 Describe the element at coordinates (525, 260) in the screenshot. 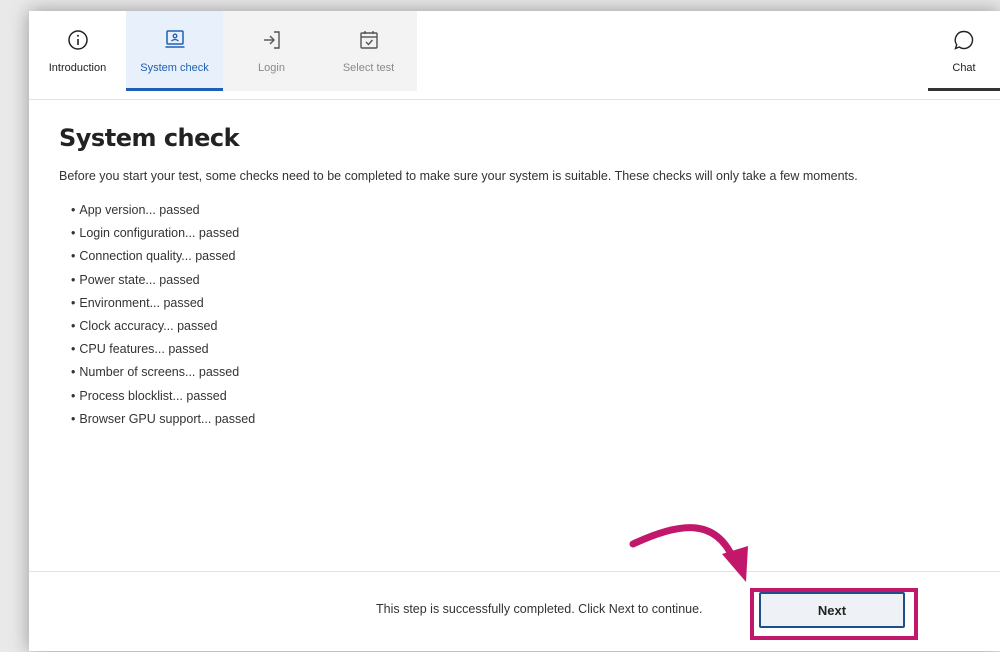

I see `check-item: Connection quality... passed` at that location.